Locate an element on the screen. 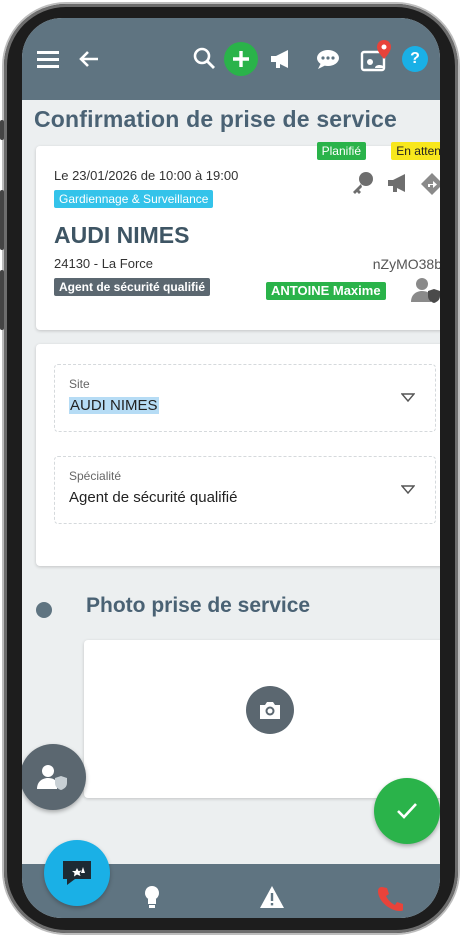  message-button is located at coordinates (77, 873).